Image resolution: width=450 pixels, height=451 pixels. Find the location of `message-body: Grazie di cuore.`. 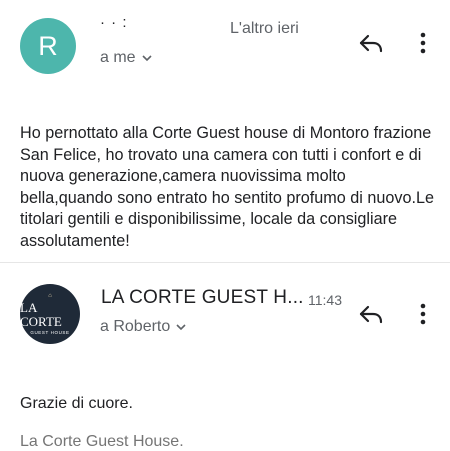

message-body: Grazie di cuore. is located at coordinates (76, 403).